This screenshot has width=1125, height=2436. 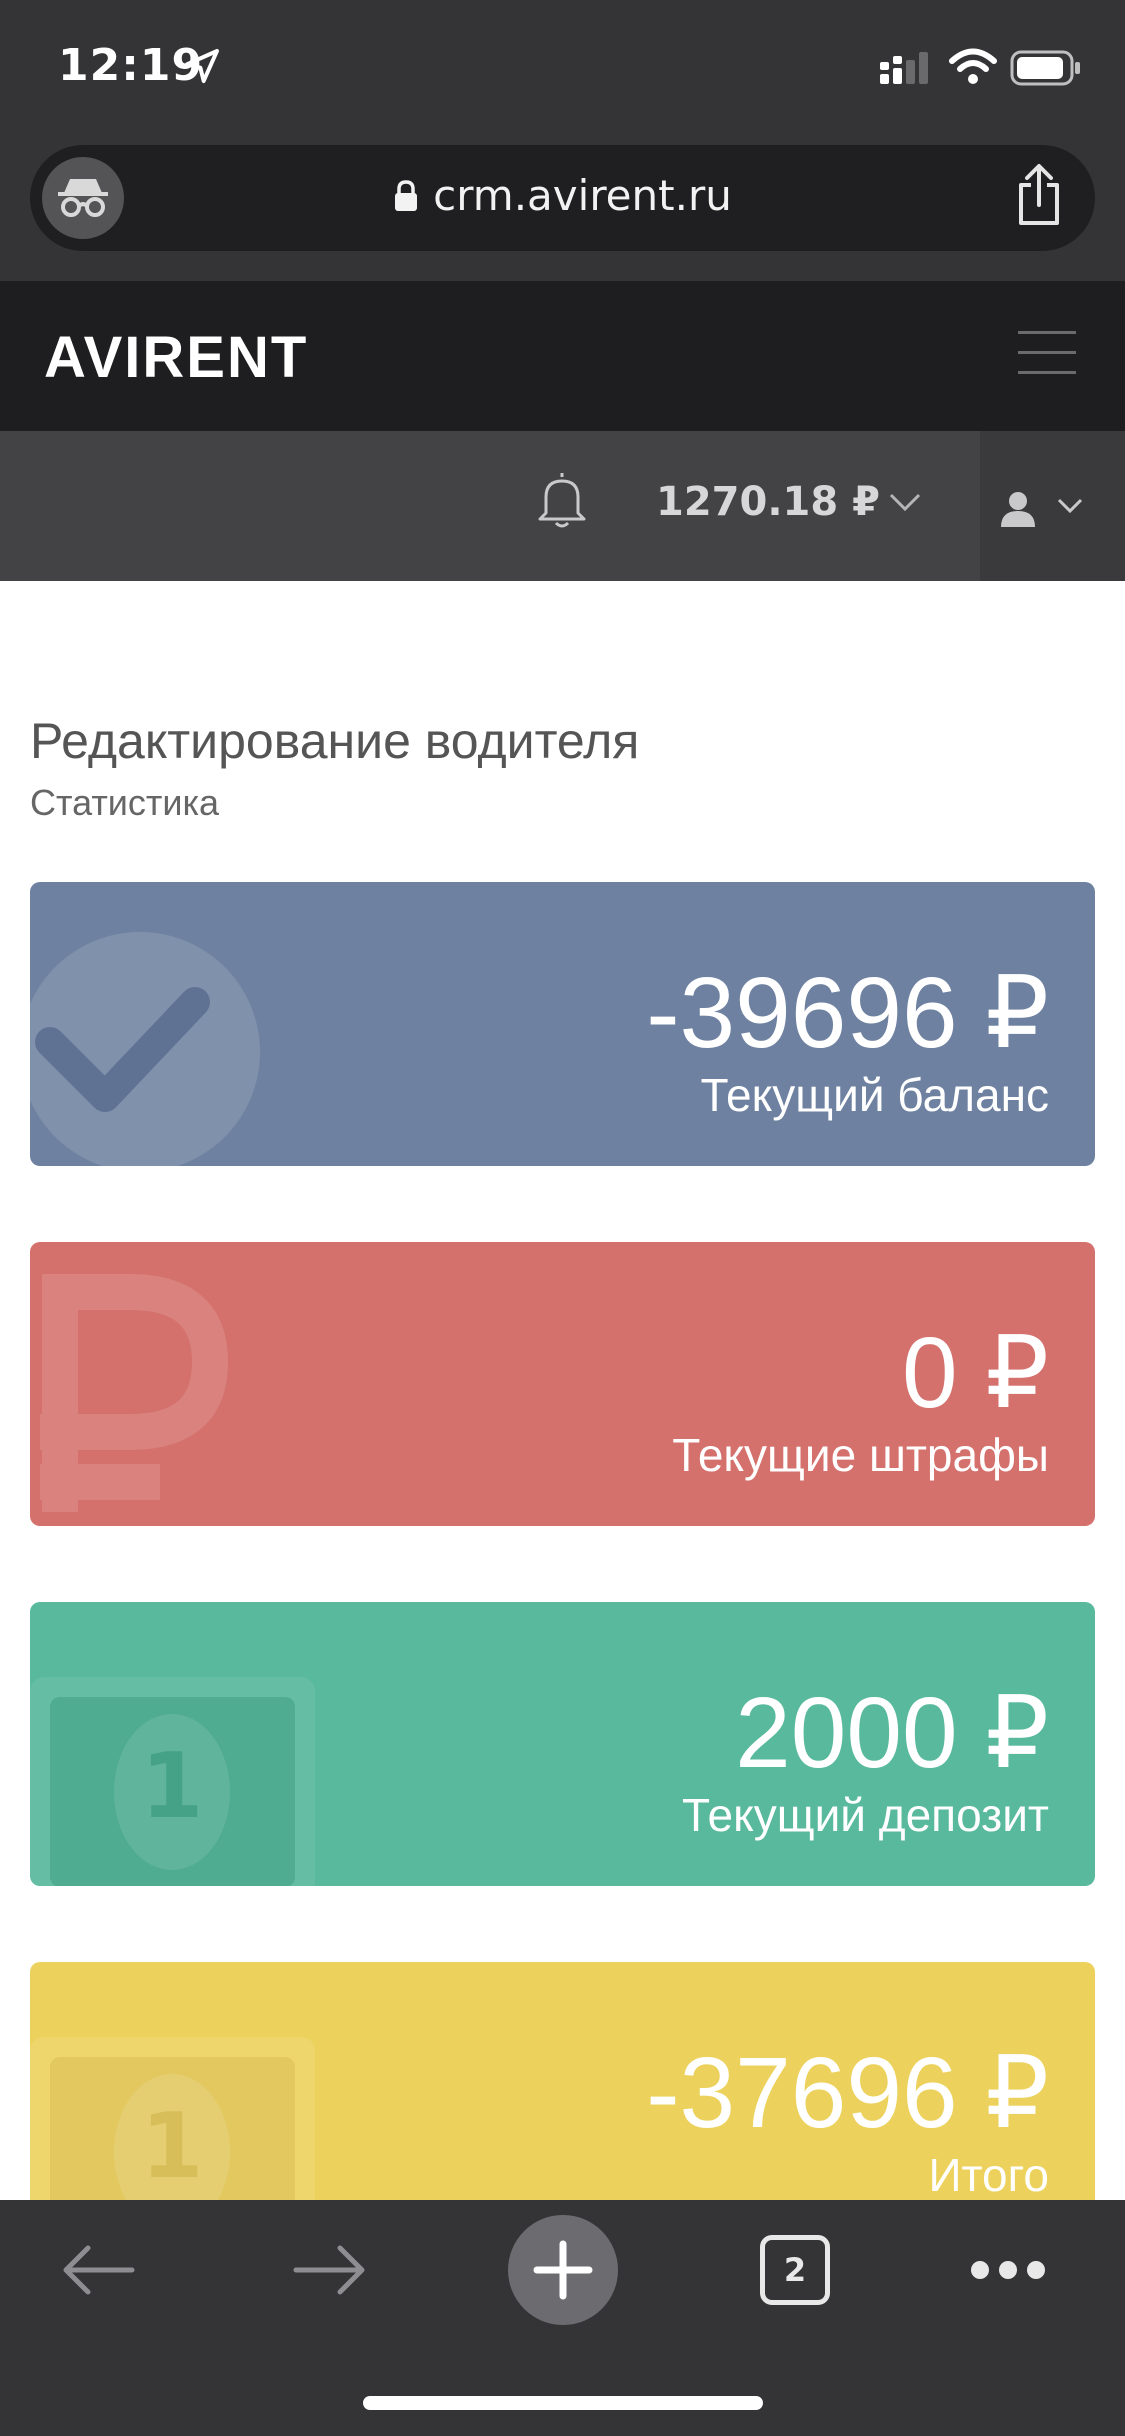 What do you see at coordinates (973, 66) in the screenshot?
I see `wifi-icon` at bounding box center [973, 66].